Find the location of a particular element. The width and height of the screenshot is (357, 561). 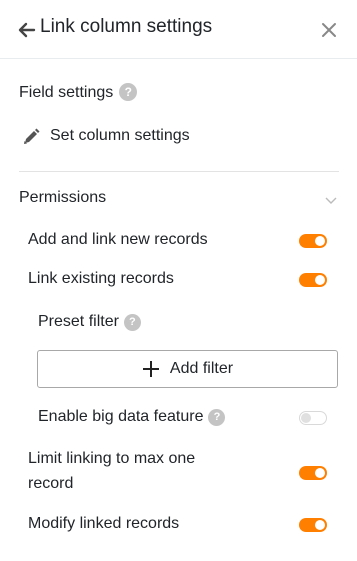

add-filter-button: Add filter is located at coordinates (187, 369).